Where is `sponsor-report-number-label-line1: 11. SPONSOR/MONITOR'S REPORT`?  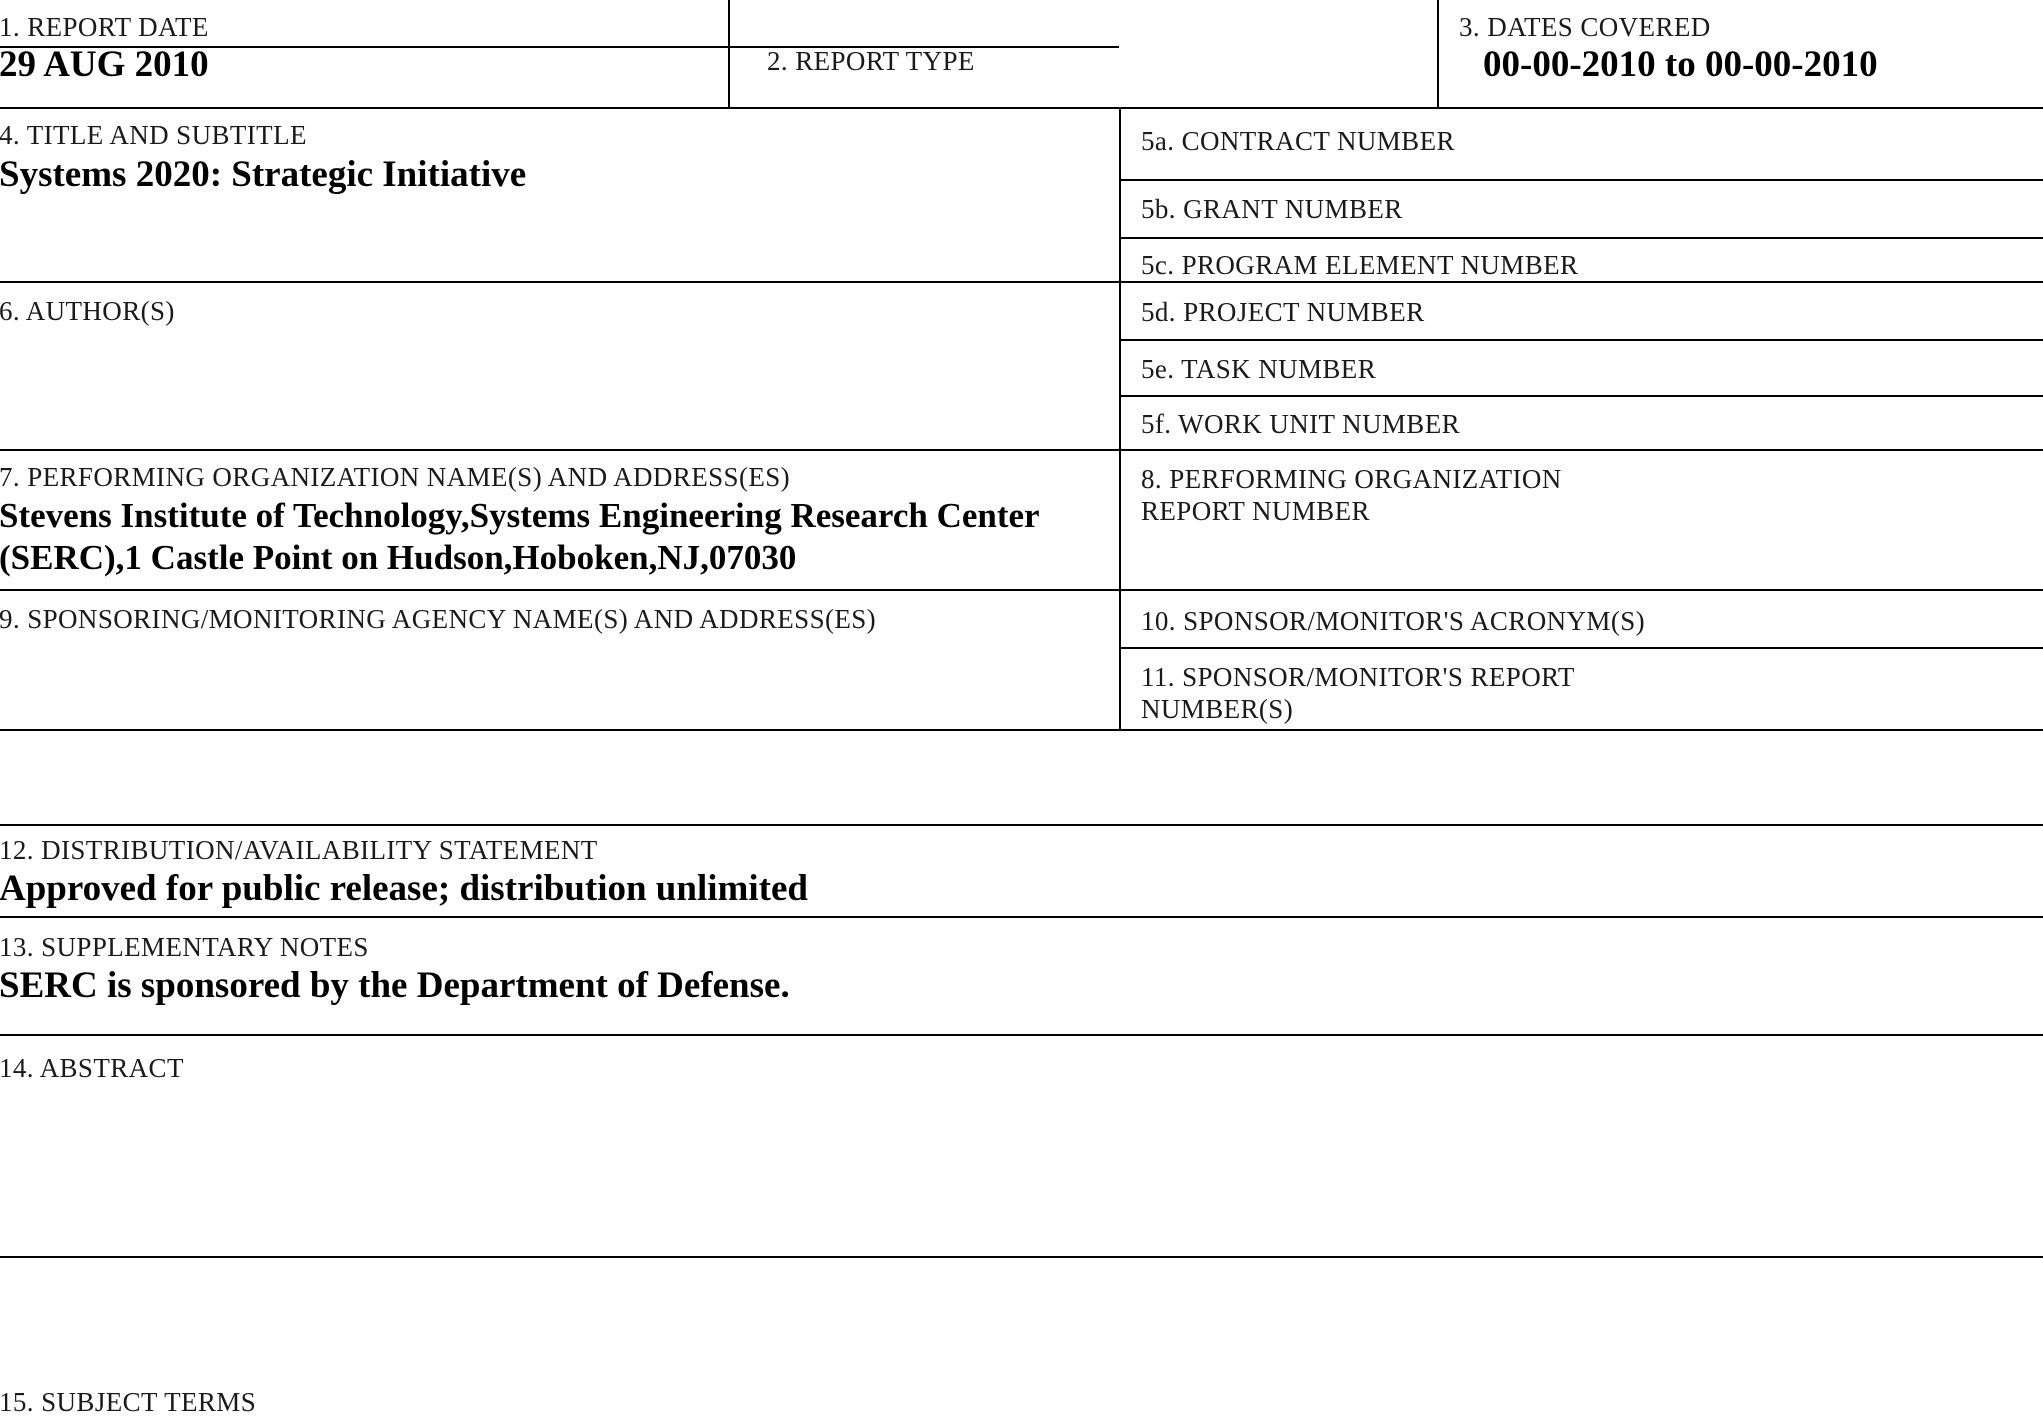 sponsor-report-number-label-line1: 11. SPONSOR/MONITOR'S REPORT is located at coordinates (1358, 677).